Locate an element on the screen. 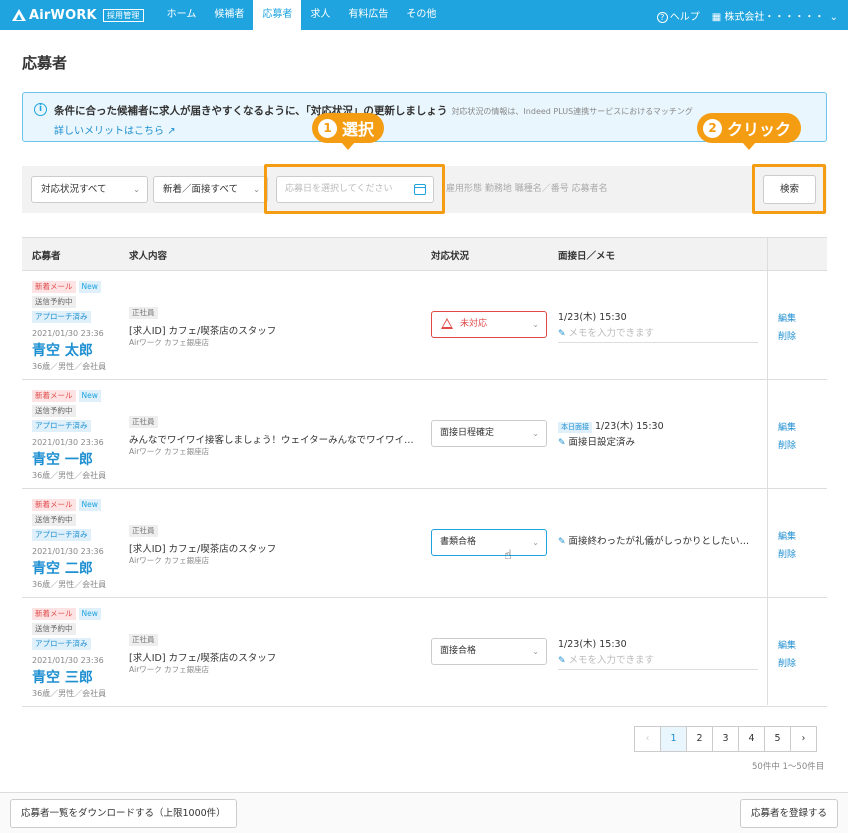 This screenshot has height=833, width=848. memo-text: メモを入力できます is located at coordinates (611, 333).